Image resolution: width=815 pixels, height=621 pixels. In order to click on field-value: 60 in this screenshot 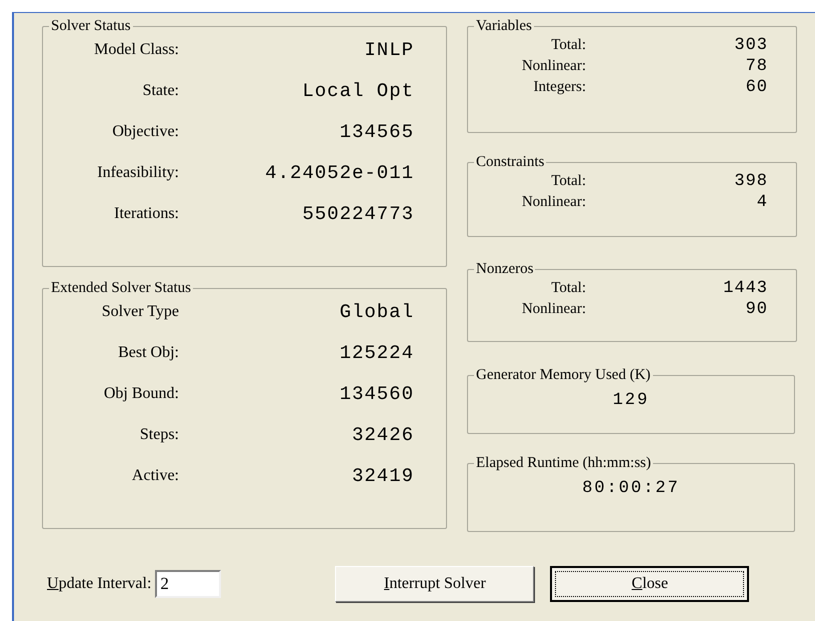, I will do `click(756, 87)`.